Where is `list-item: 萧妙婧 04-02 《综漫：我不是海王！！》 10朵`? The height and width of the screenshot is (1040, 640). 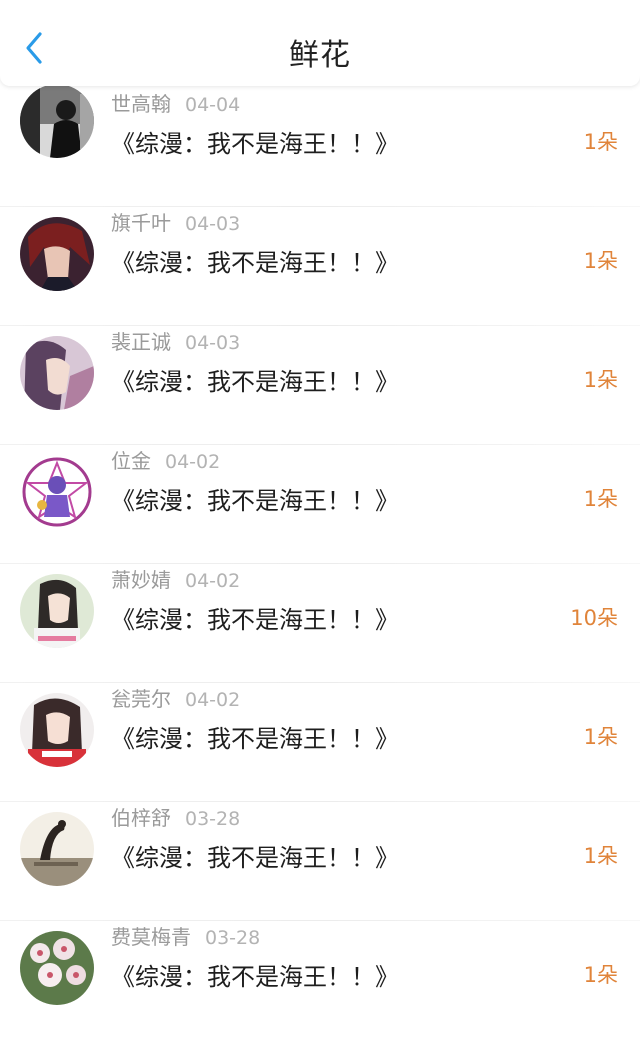
list-item: 萧妙婧 04-02 《综漫：我不是海王！！》 10朵 is located at coordinates (320, 623).